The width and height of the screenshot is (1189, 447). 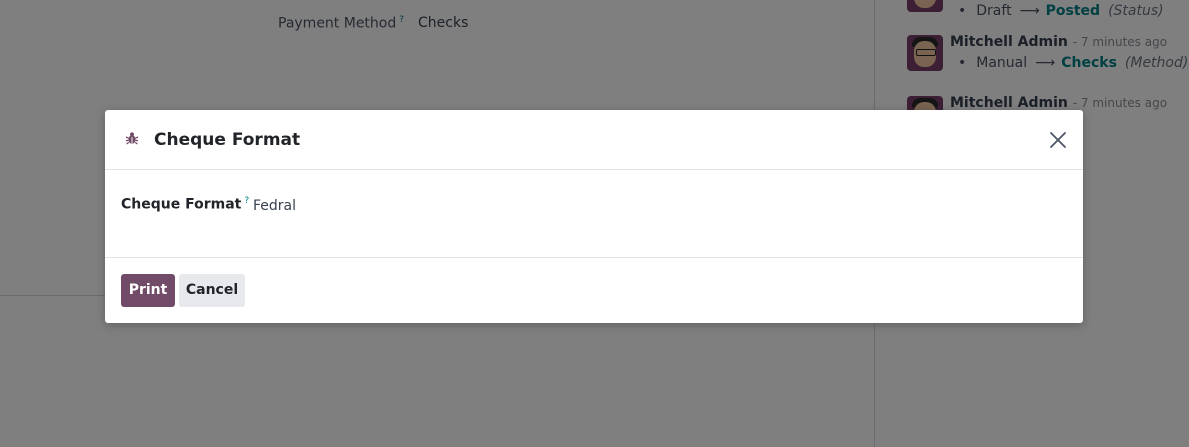 I want to click on cheque-format-select: Fedral, so click(x=274, y=206).